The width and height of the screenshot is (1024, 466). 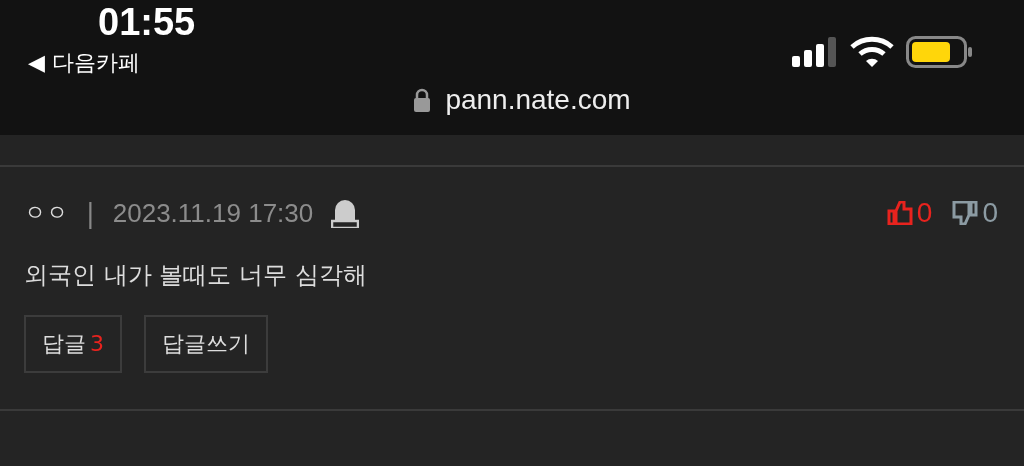 What do you see at coordinates (345, 213) in the screenshot?
I see `siren-icon` at bounding box center [345, 213].